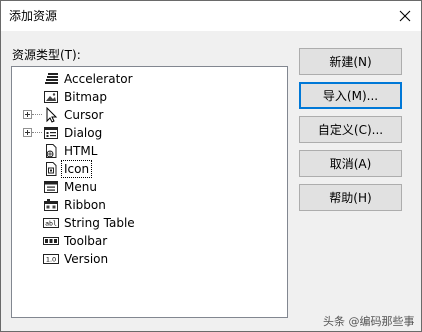 This screenshot has width=422, height=332. Describe the element at coordinates (350, 197) in the screenshot. I see `help-button: 帮助(H)` at that location.